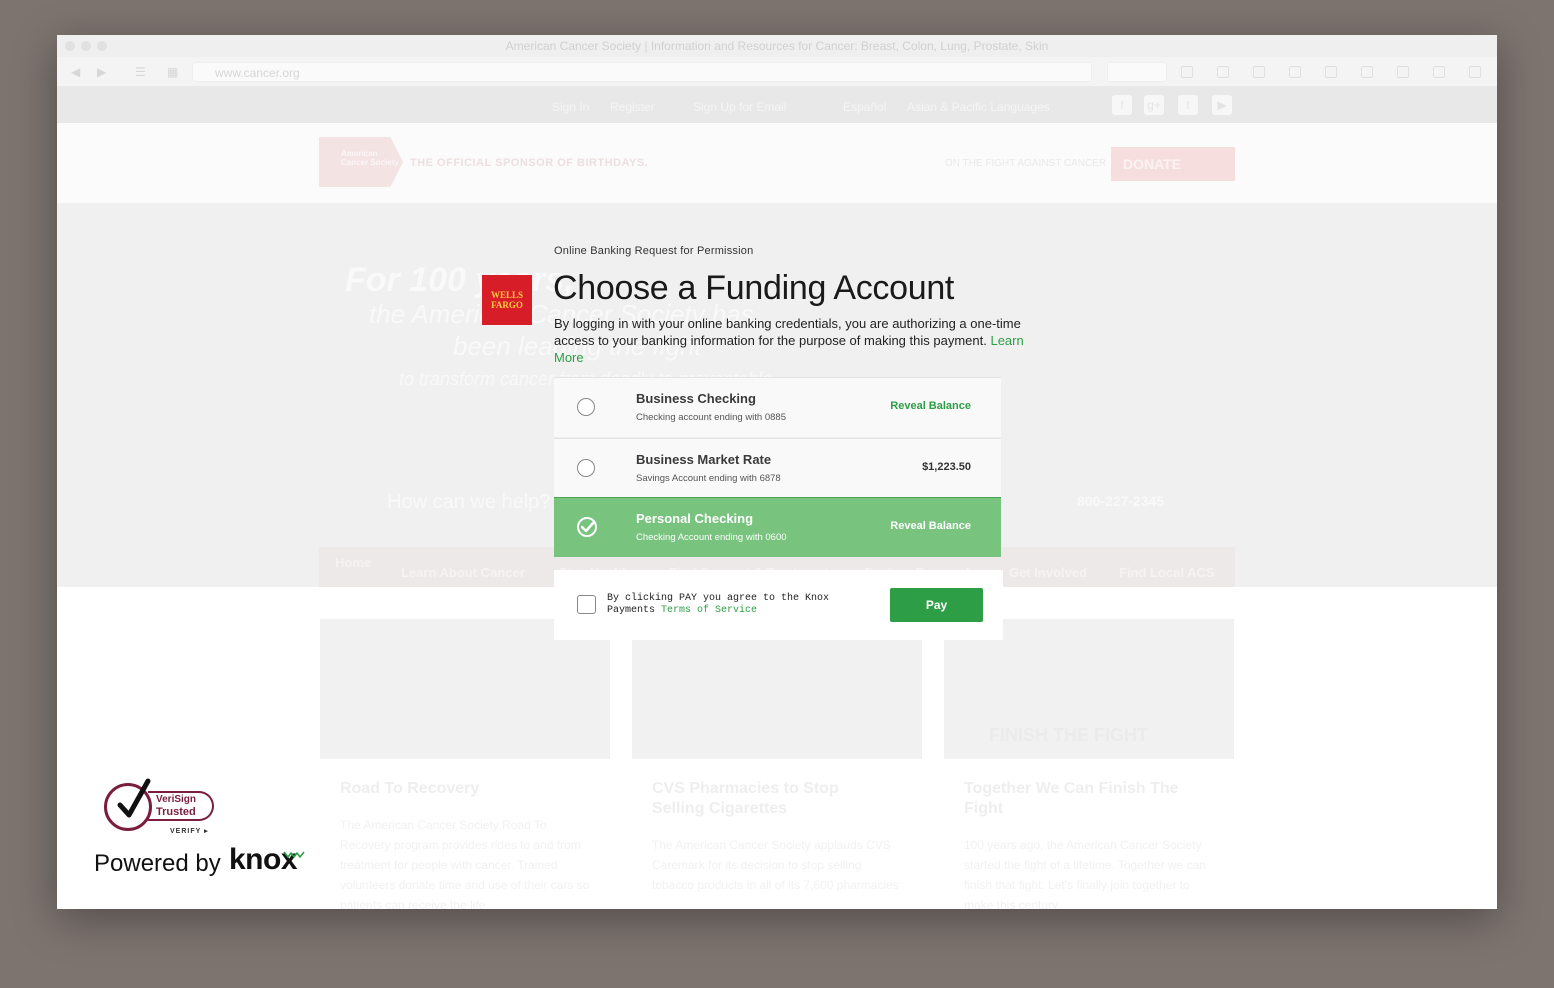 The height and width of the screenshot is (988, 1554). I want to click on badge-verify-text: VERIFY ▸, so click(189, 831).